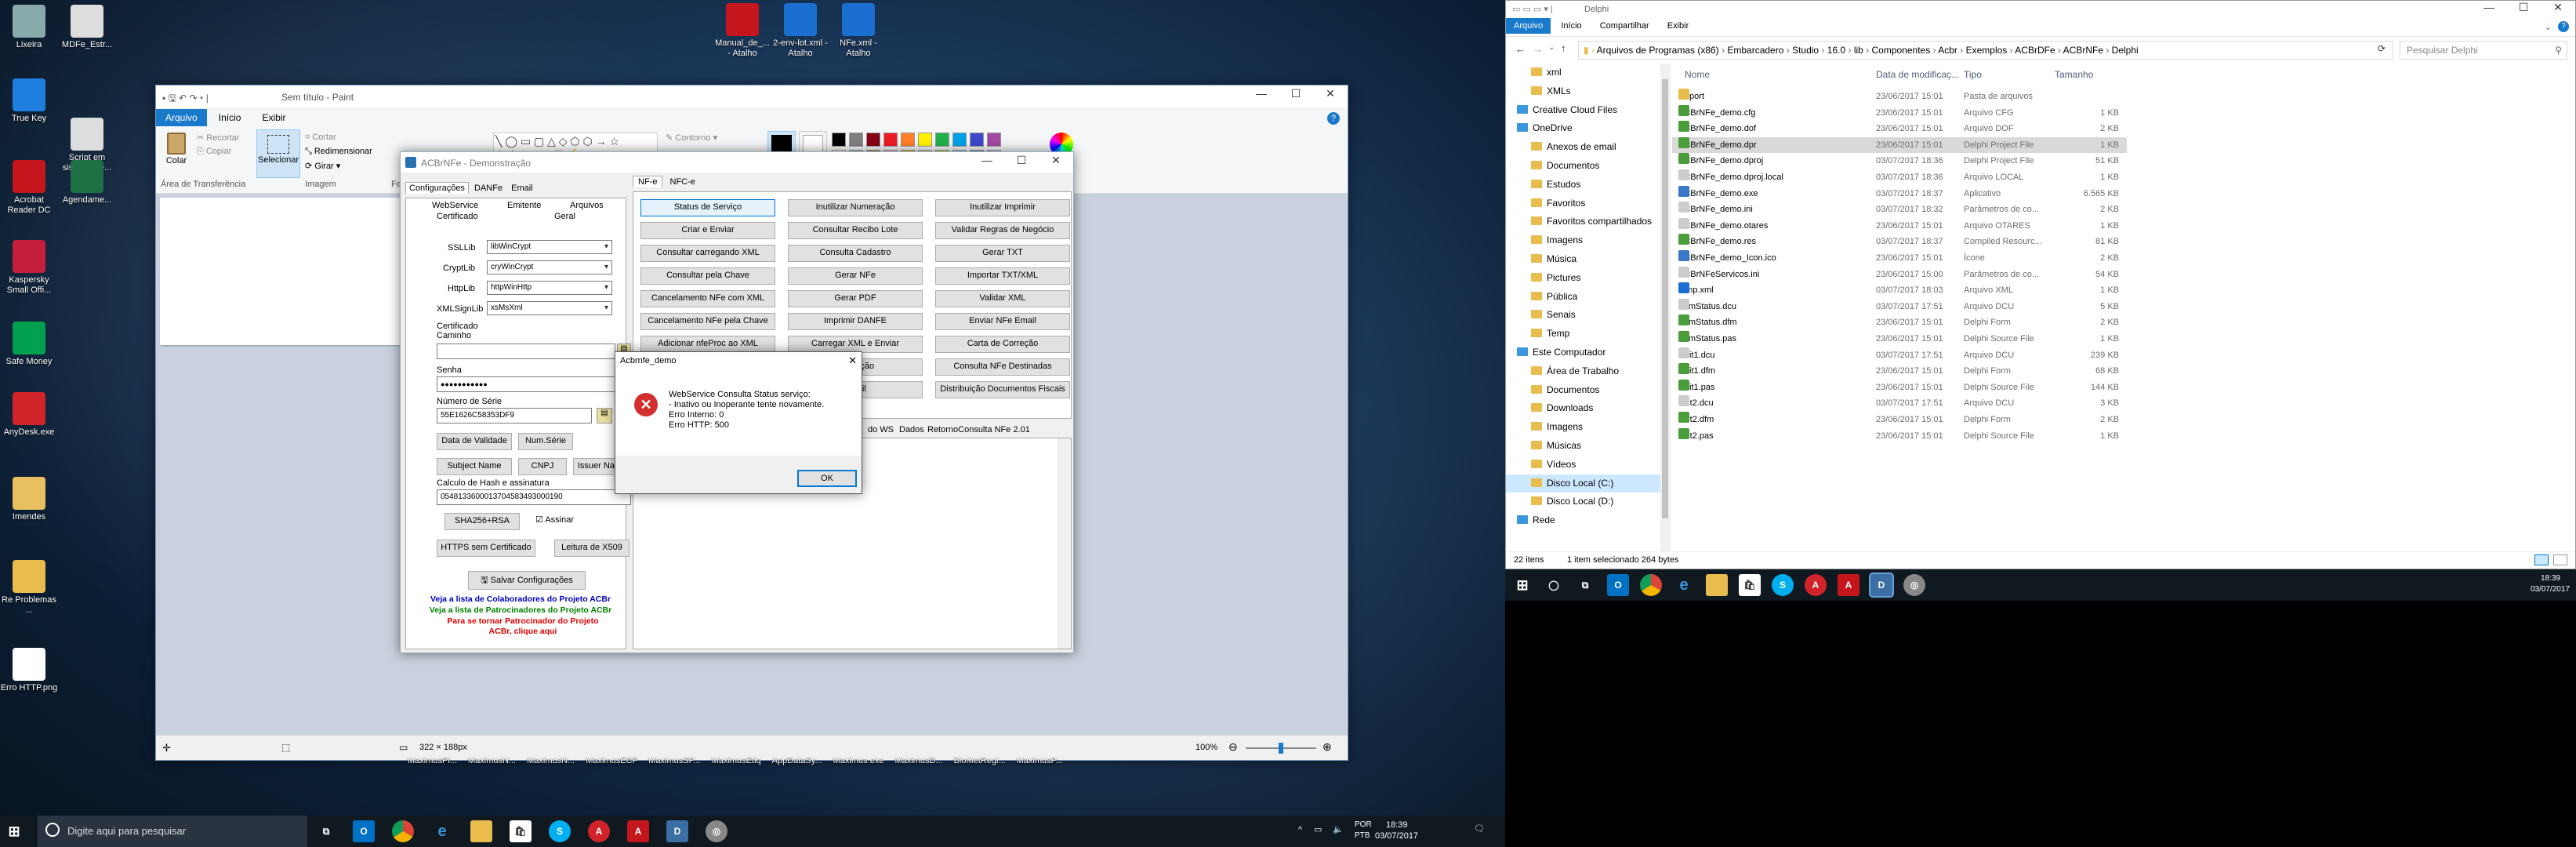 The height and width of the screenshot is (847, 2576). I want to click on nav-item: Documentos, so click(1584, 390).